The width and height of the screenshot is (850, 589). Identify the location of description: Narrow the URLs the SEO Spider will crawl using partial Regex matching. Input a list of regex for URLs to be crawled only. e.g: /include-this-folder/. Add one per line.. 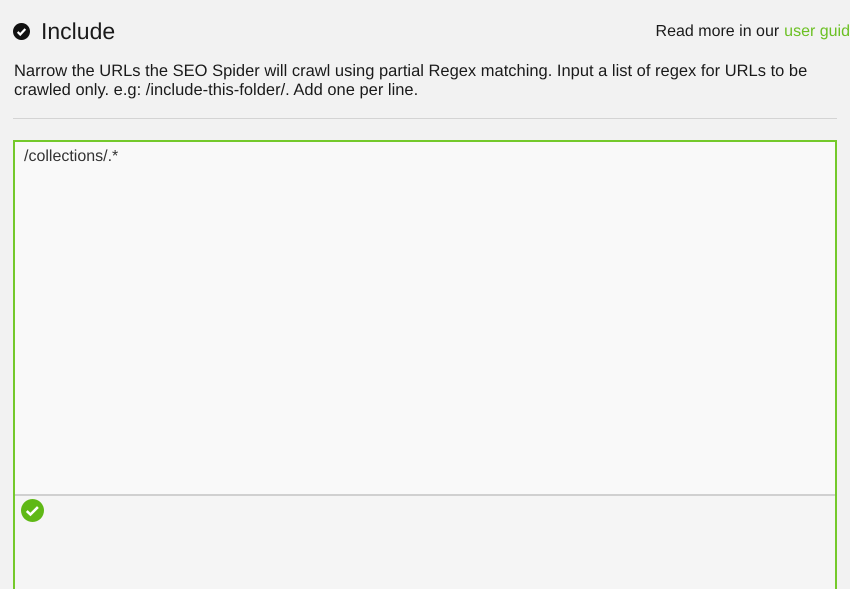
(410, 81).